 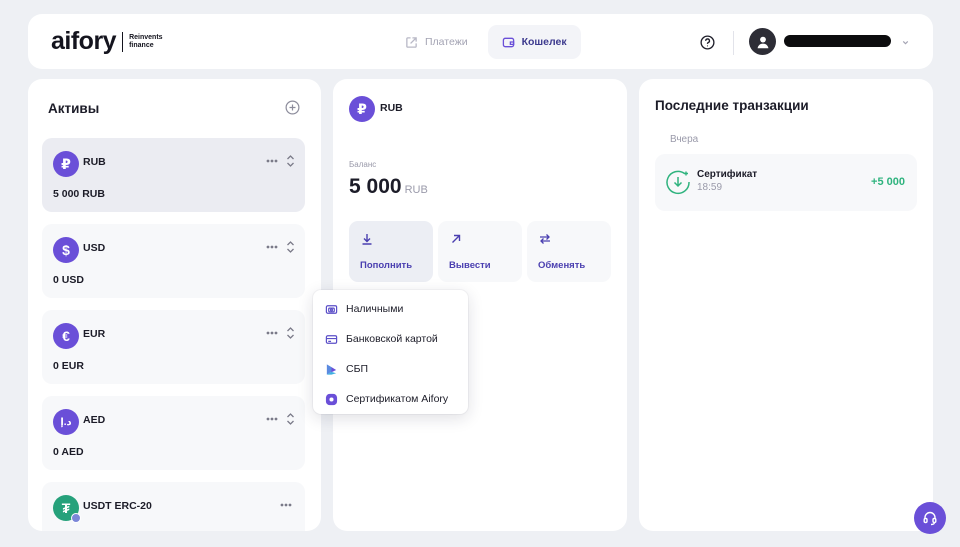 What do you see at coordinates (173, 347) in the screenshot?
I see `asset-card-eur: € EUR 0 EUR` at bounding box center [173, 347].